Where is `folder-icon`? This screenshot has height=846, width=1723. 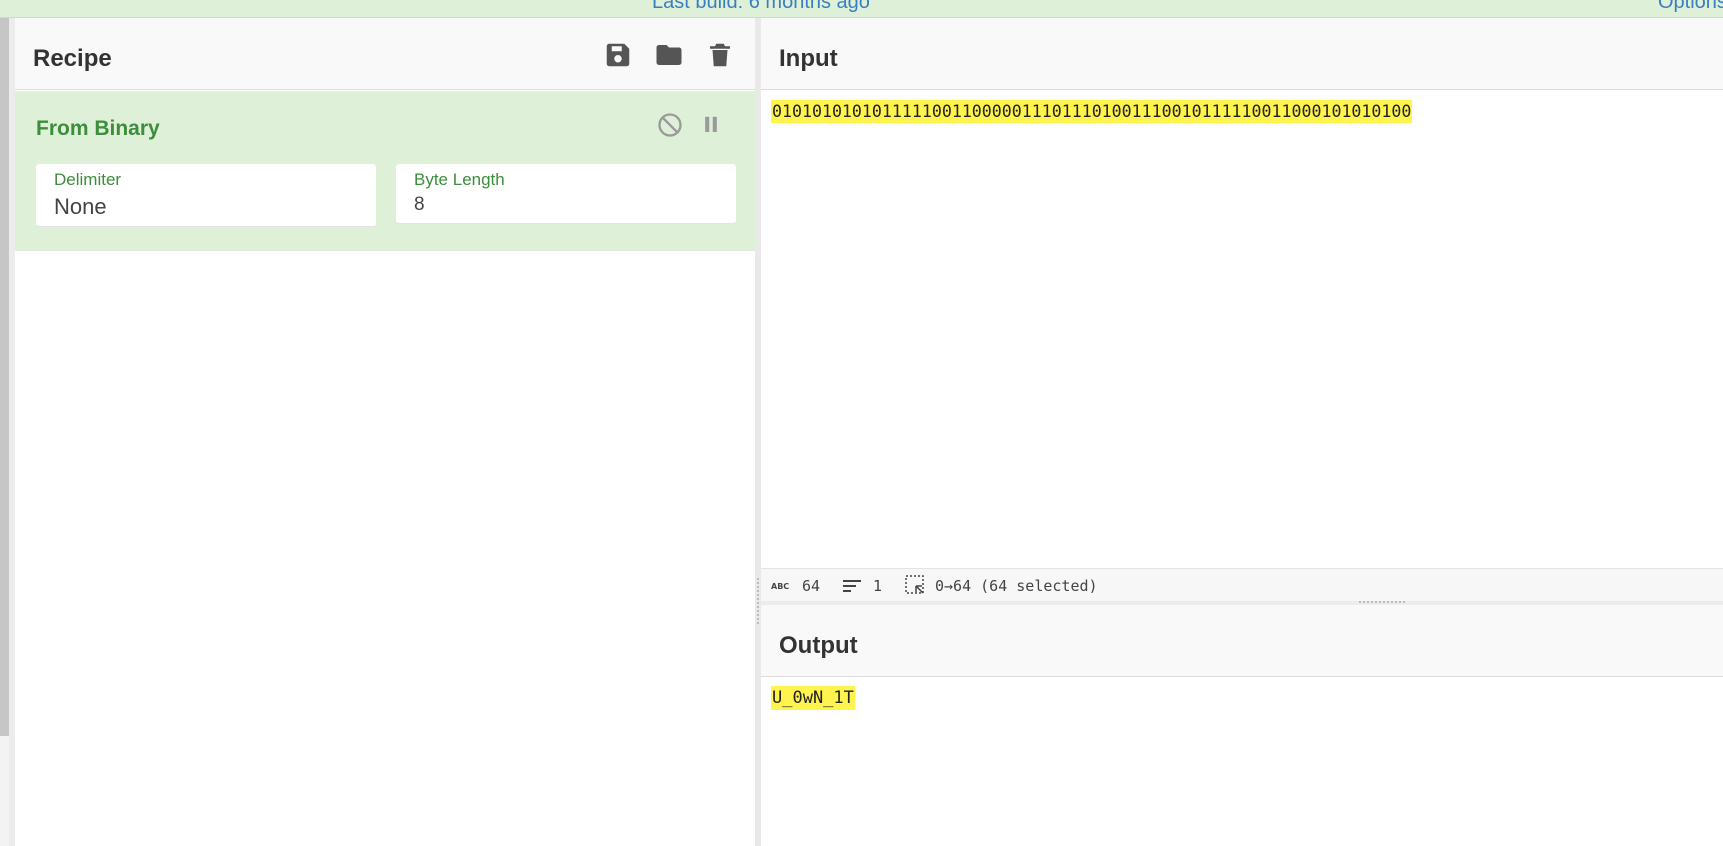
folder-icon is located at coordinates (669, 55).